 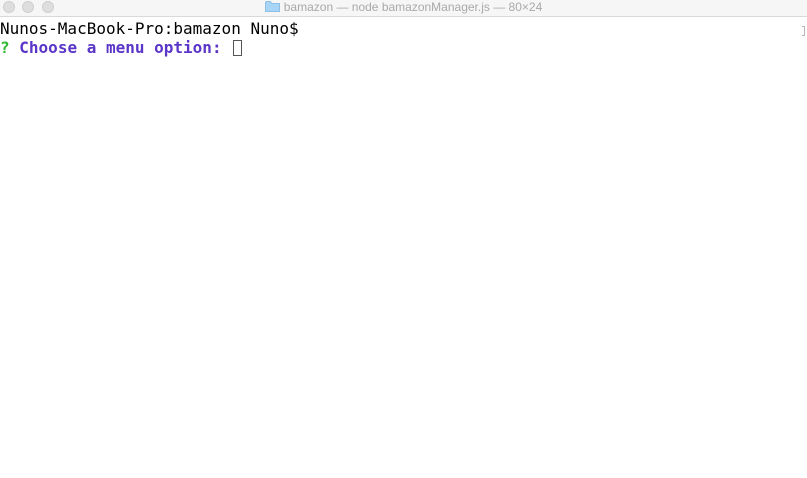 I want to click on window-title-area: bamazon — node bamazonManager.js — 80×24, so click(x=403, y=8).